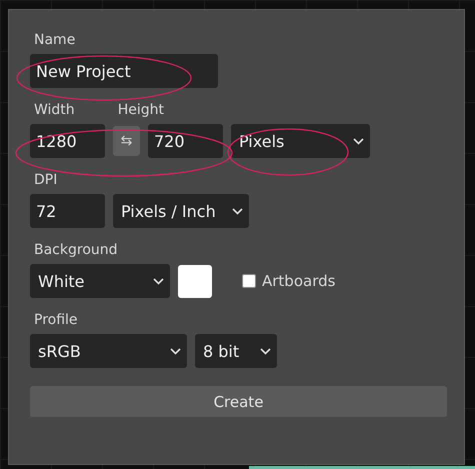 The image size is (475, 469). Describe the element at coordinates (141, 111) in the screenshot. I see `field-label: Height` at that location.